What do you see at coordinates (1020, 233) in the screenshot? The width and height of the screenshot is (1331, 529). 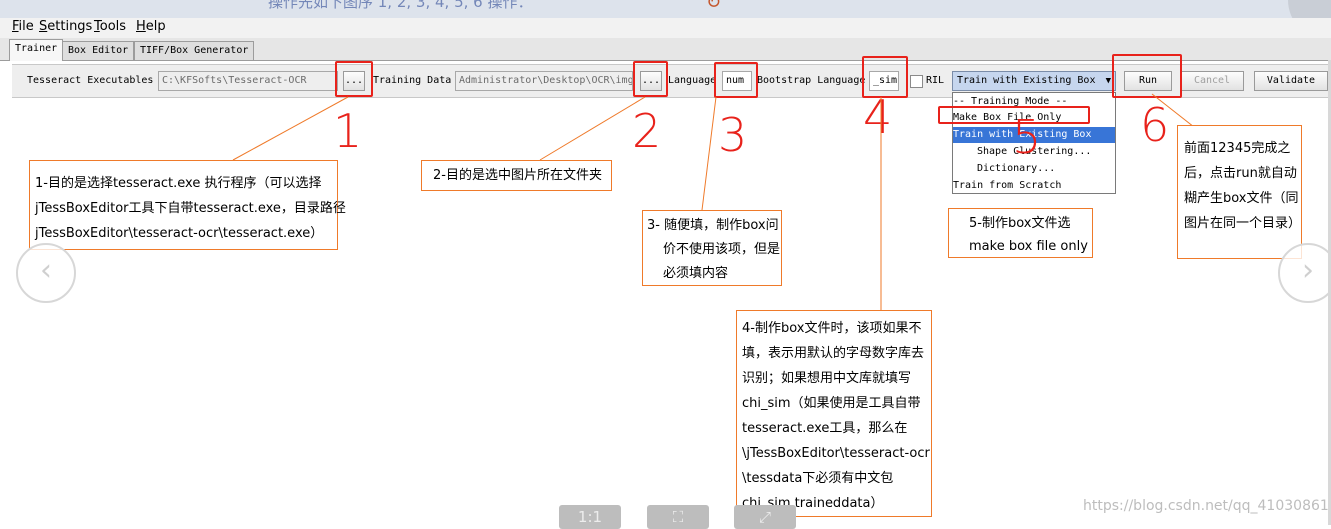 I see `note-step-5: 5-制作box文件选 make box file only` at bounding box center [1020, 233].